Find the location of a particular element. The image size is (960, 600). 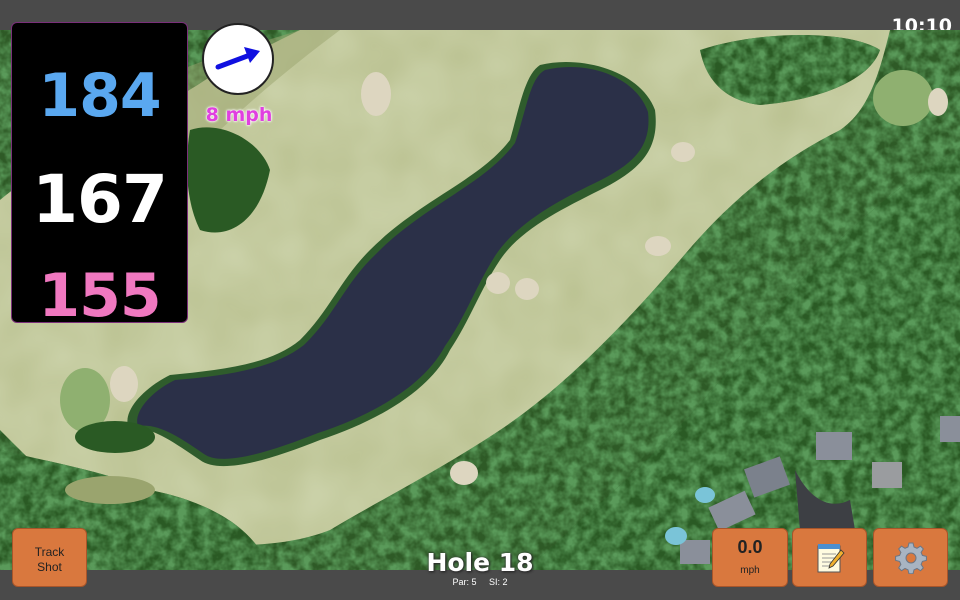

distance-panel: 184 167 155 is located at coordinates (99, 176).